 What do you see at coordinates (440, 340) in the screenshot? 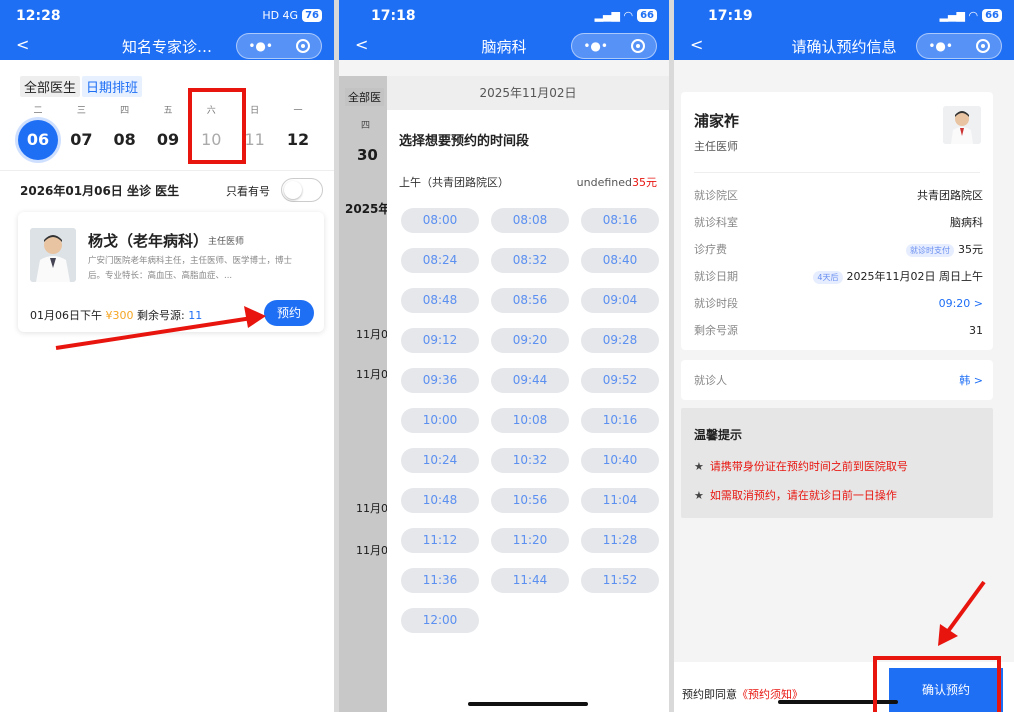
I see `time-slot-button: 09:12` at bounding box center [440, 340].